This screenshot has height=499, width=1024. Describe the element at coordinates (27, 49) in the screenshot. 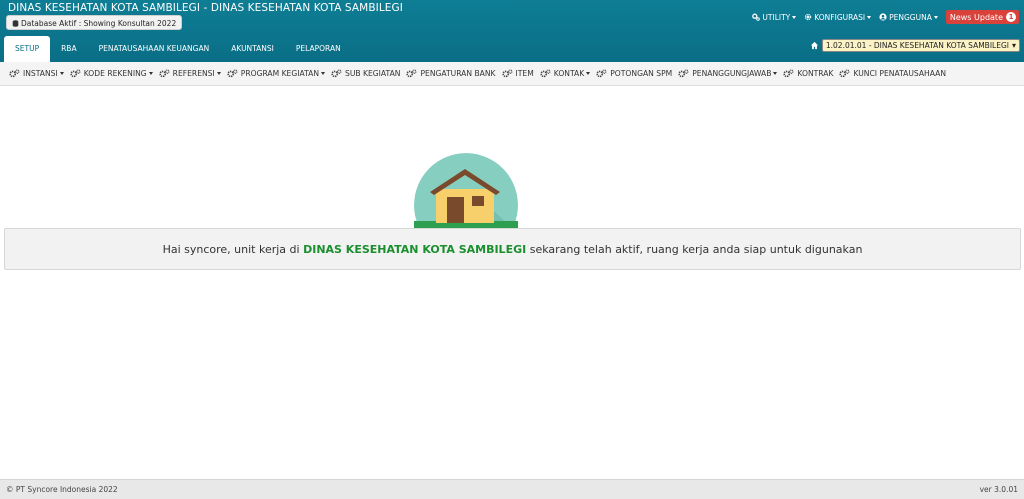

I see `tab-setup: SETUP` at that location.